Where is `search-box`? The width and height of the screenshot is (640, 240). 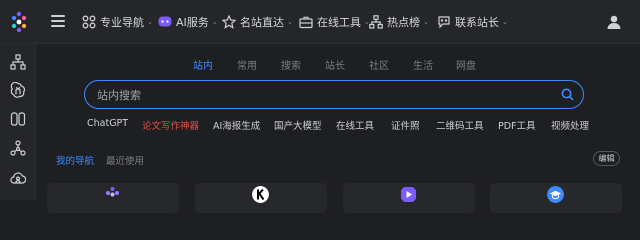
search-box is located at coordinates (334, 94).